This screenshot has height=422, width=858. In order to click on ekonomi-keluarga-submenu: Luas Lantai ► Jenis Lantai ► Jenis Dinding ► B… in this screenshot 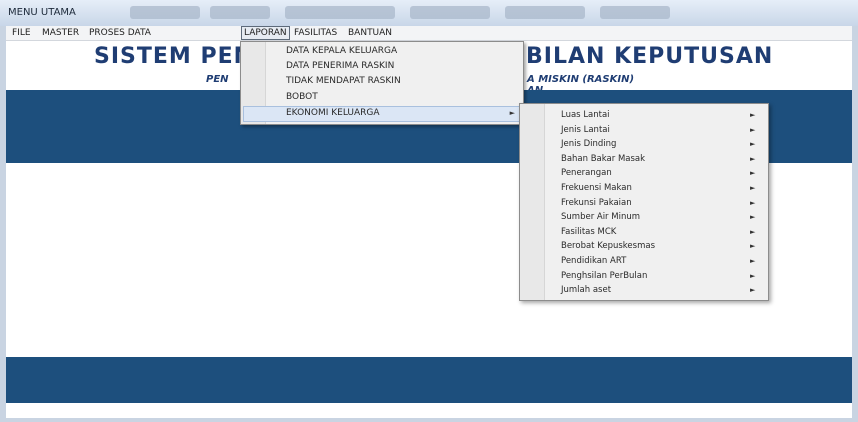, I will do `click(644, 202)`.